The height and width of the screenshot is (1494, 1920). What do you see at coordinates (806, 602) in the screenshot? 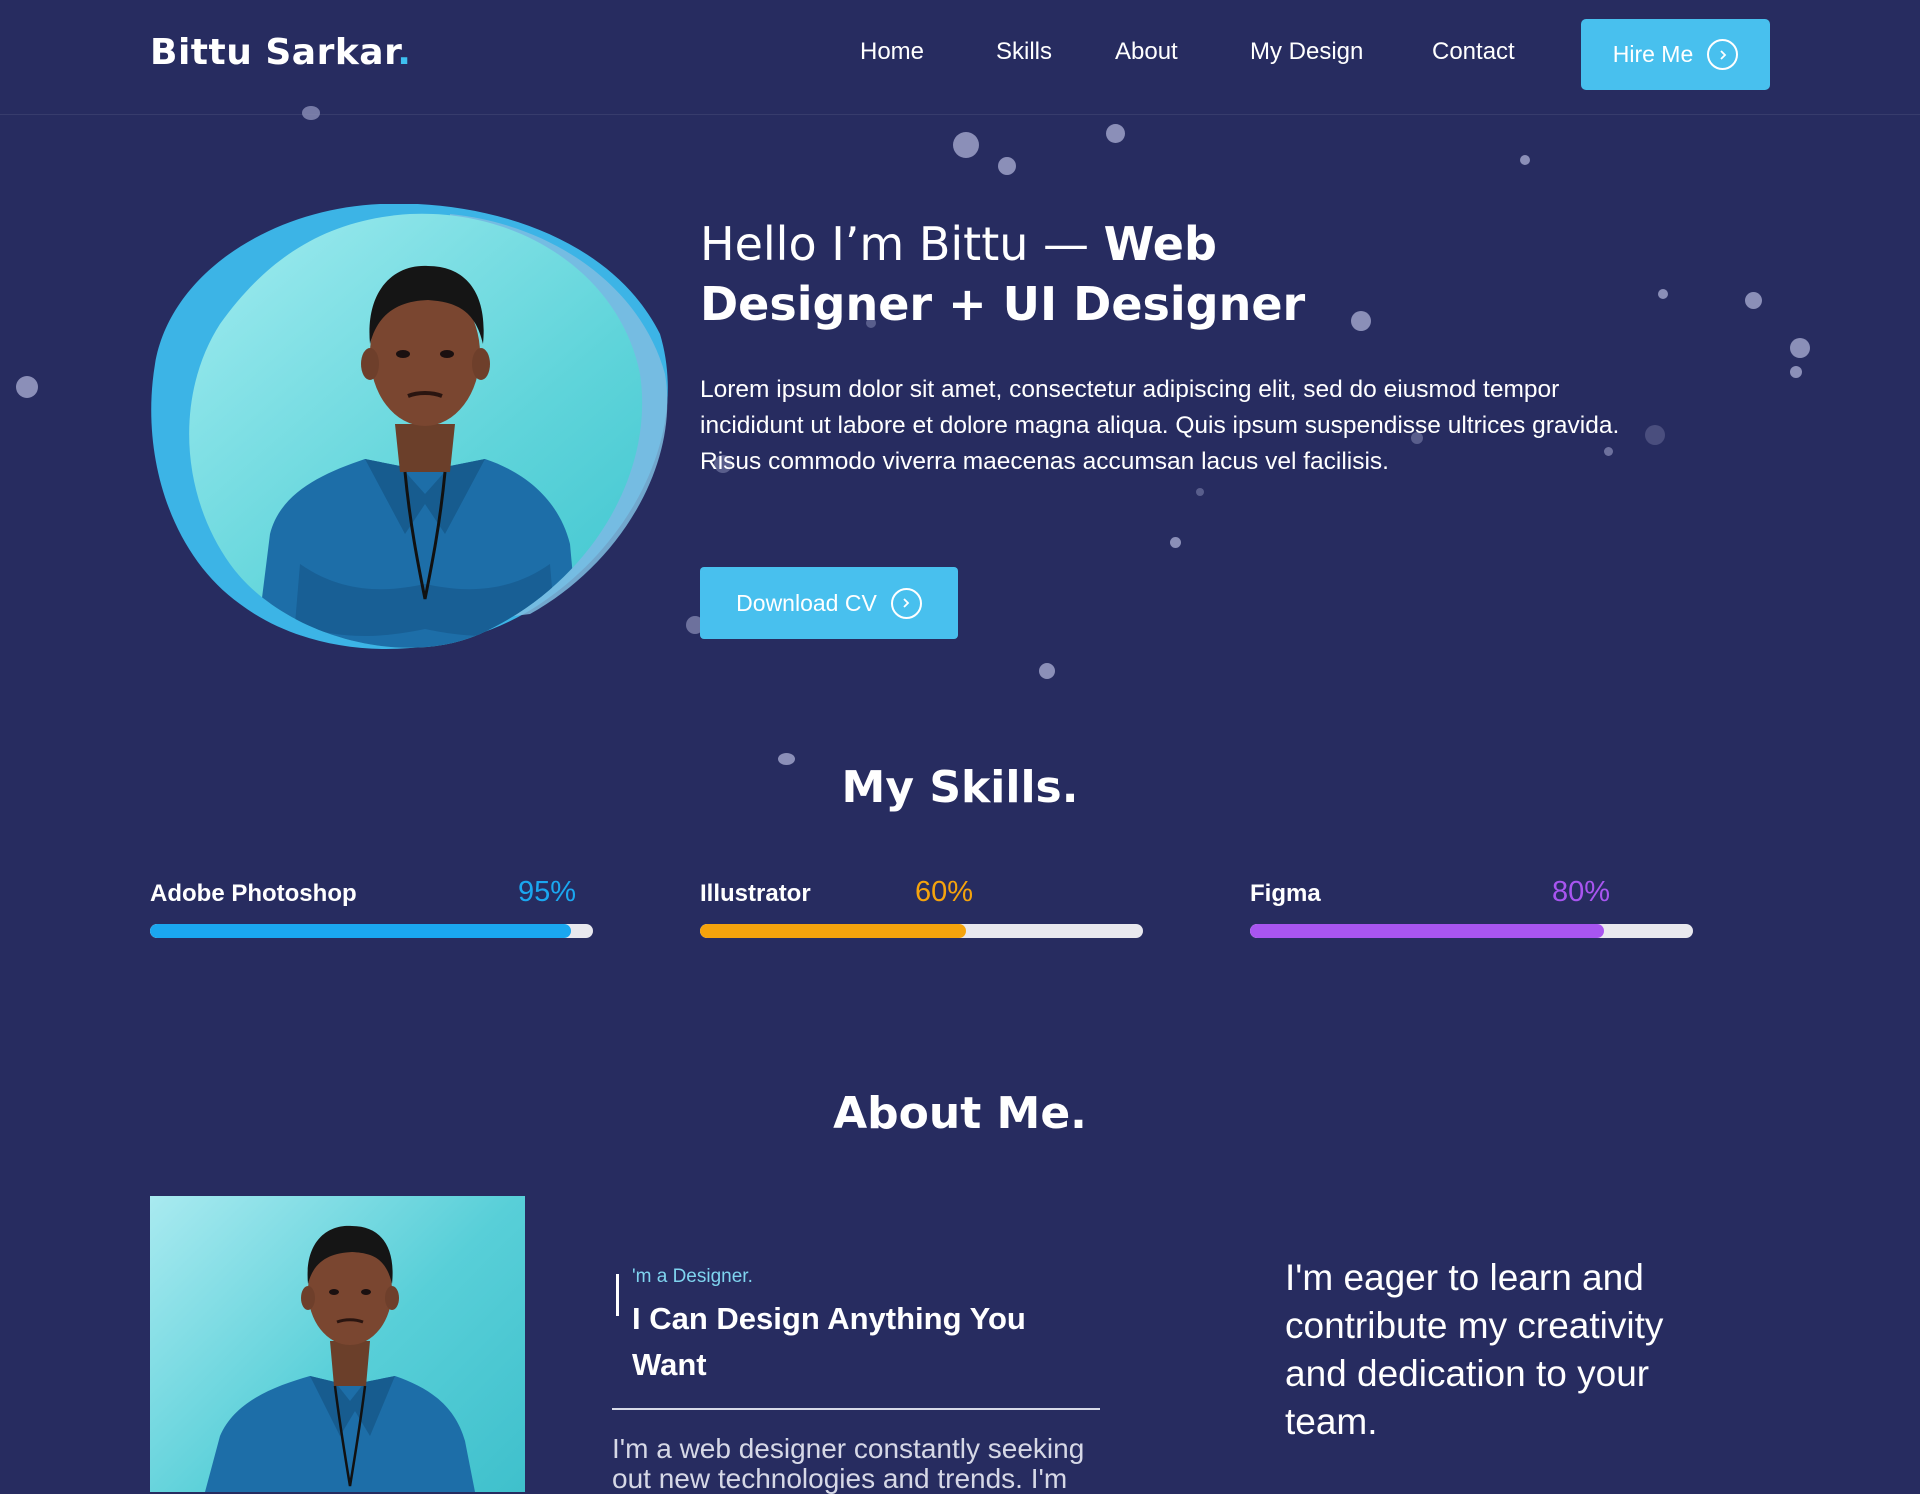
I see `download-cv-label: Download CV` at bounding box center [806, 602].